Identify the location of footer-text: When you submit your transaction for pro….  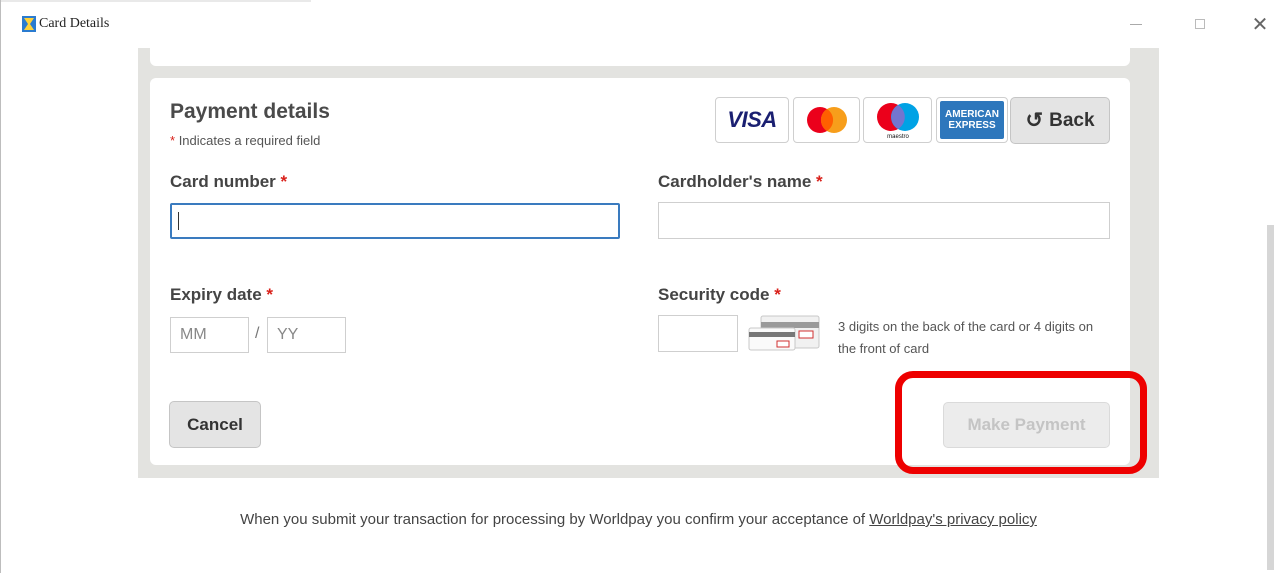
(555, 519).